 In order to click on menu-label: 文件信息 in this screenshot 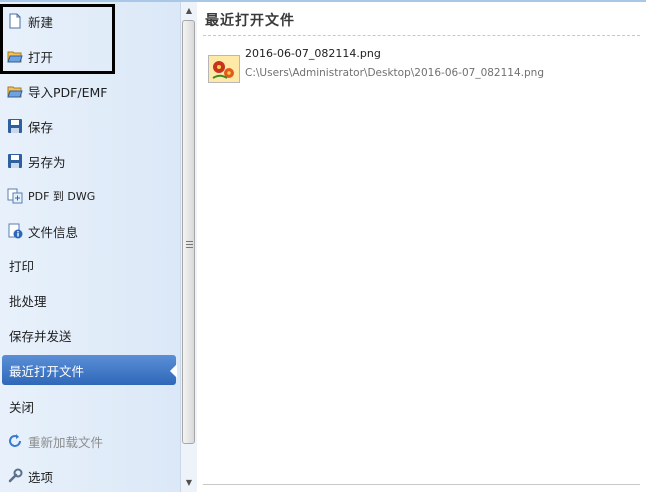, I will do `click(53, 232)`.